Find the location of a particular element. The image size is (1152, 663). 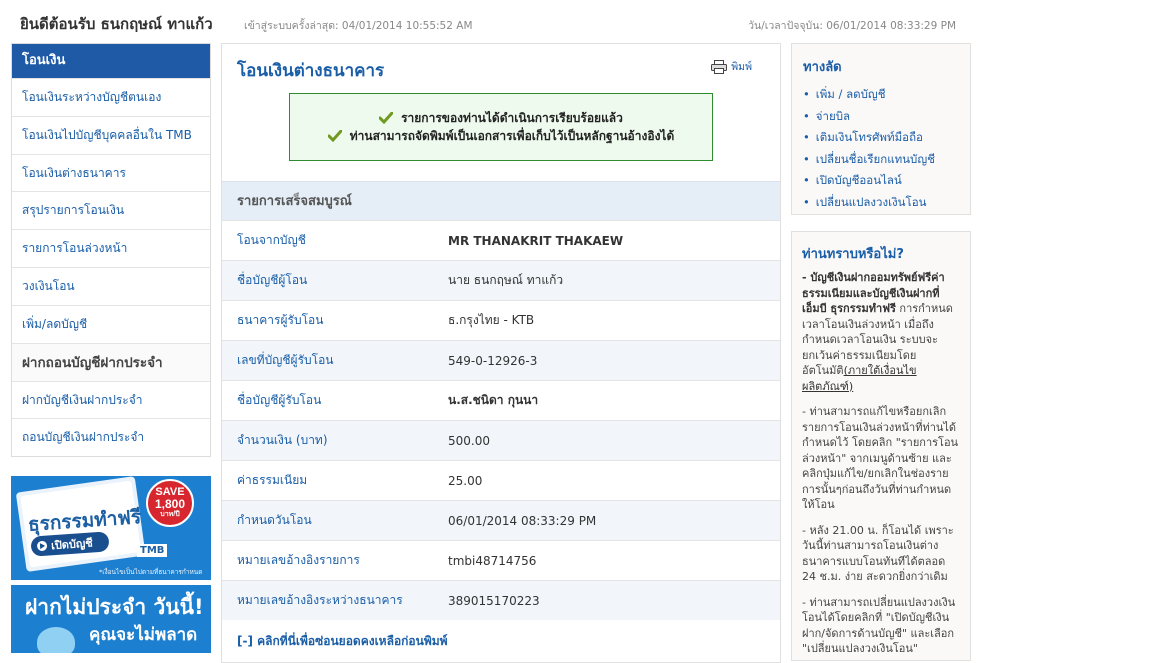

tmb-logo: TMB is located at coordinates (152, 550).